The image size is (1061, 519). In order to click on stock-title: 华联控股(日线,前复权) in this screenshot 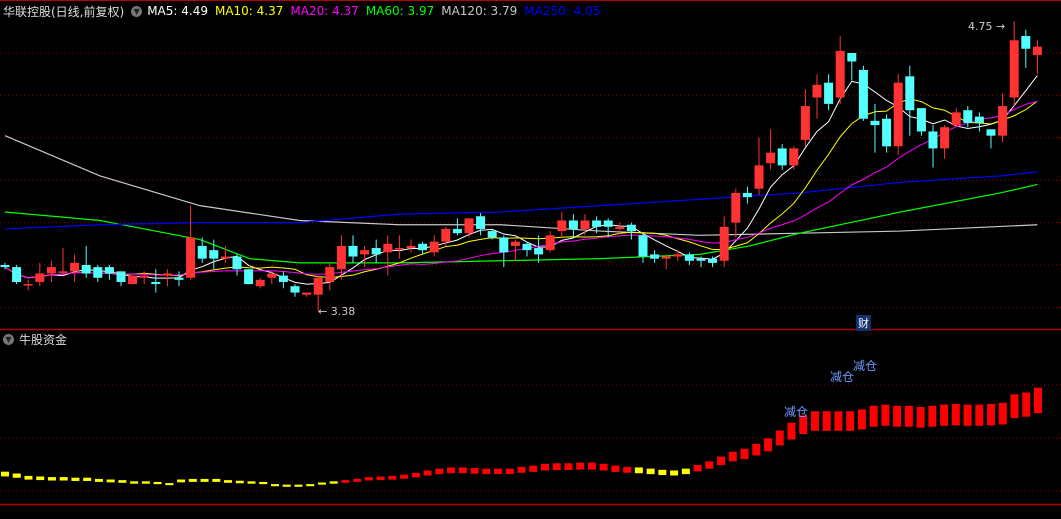, I will do `click(64, 11)`.